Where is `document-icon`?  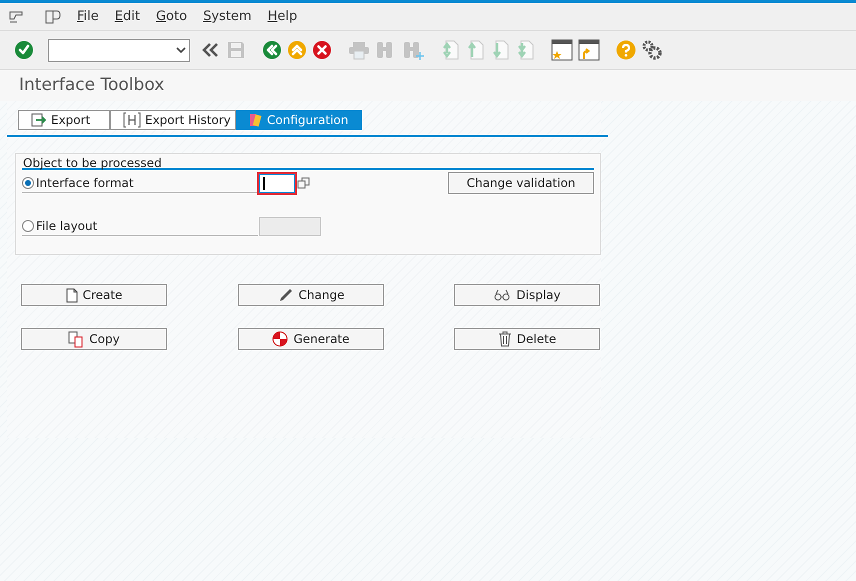
document-icon is located at coordinates (72, 295).